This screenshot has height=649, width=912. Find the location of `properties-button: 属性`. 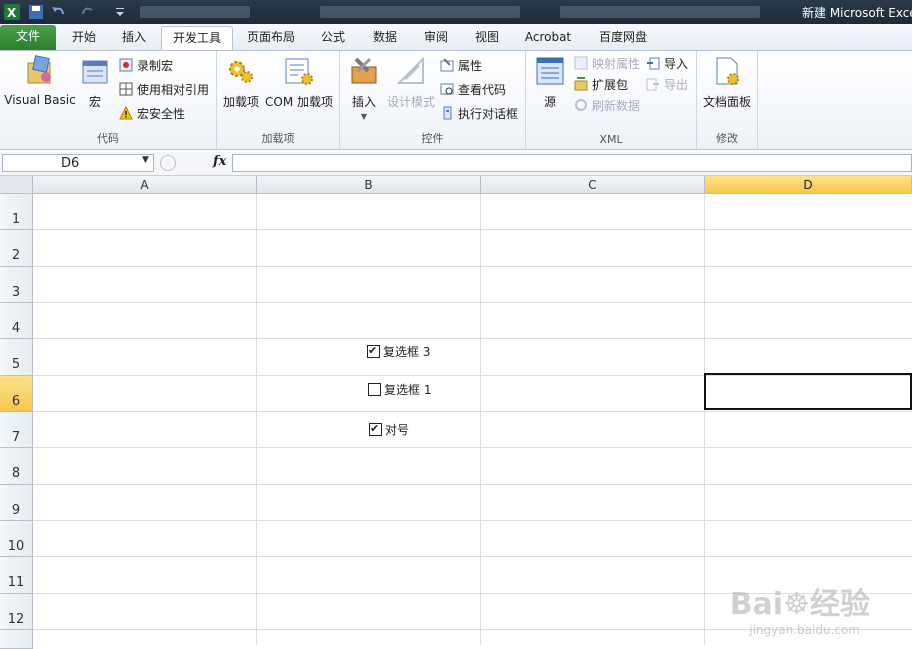

properties-button: 属性 is located at coordinates (461, 66).